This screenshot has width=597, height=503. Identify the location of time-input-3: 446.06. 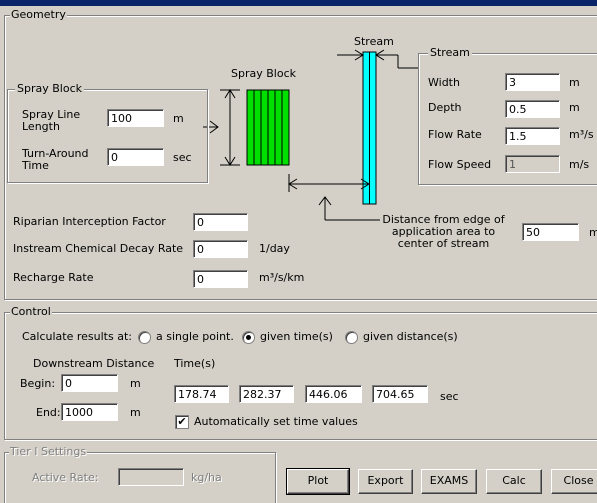
(333, 394).